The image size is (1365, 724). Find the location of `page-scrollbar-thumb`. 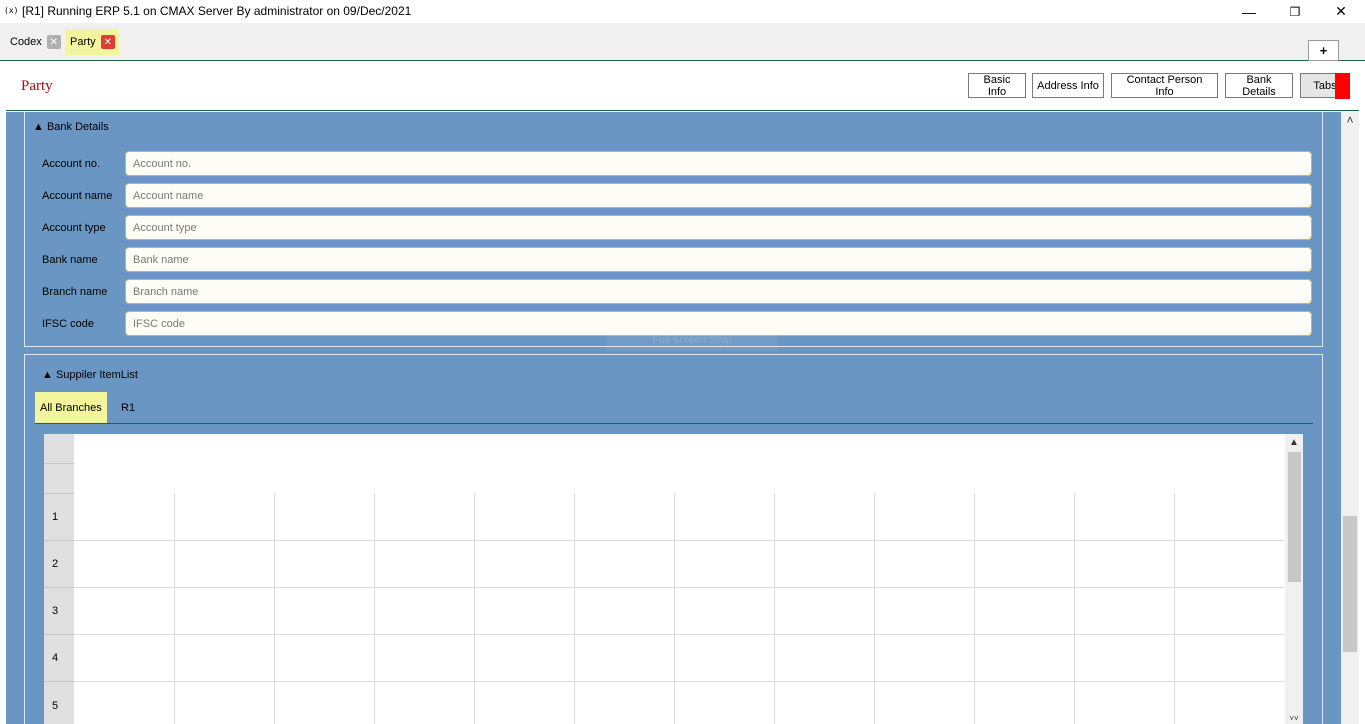

page-scrollbar-thumb is located at coordinates (1350, 584).